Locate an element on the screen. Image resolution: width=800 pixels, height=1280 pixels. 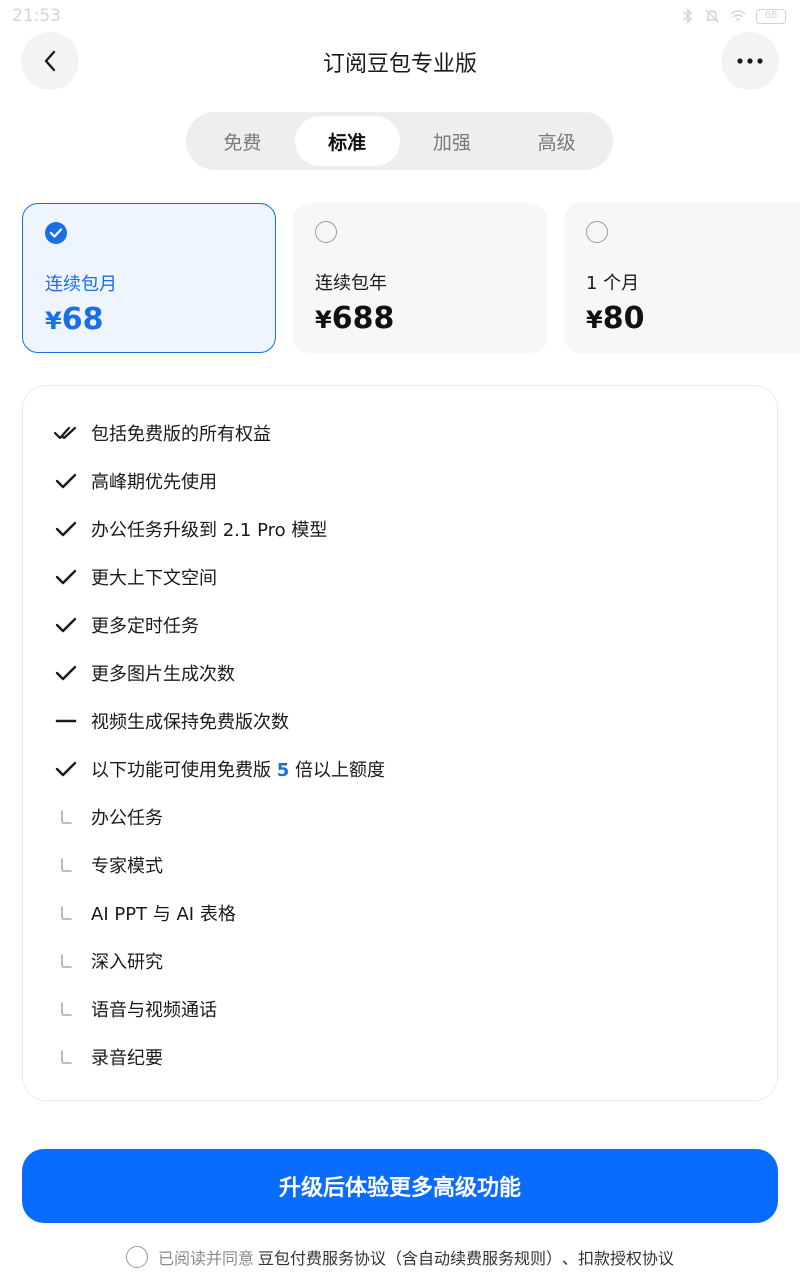
more-horizontal-icon is located at coordinates (750, 61).